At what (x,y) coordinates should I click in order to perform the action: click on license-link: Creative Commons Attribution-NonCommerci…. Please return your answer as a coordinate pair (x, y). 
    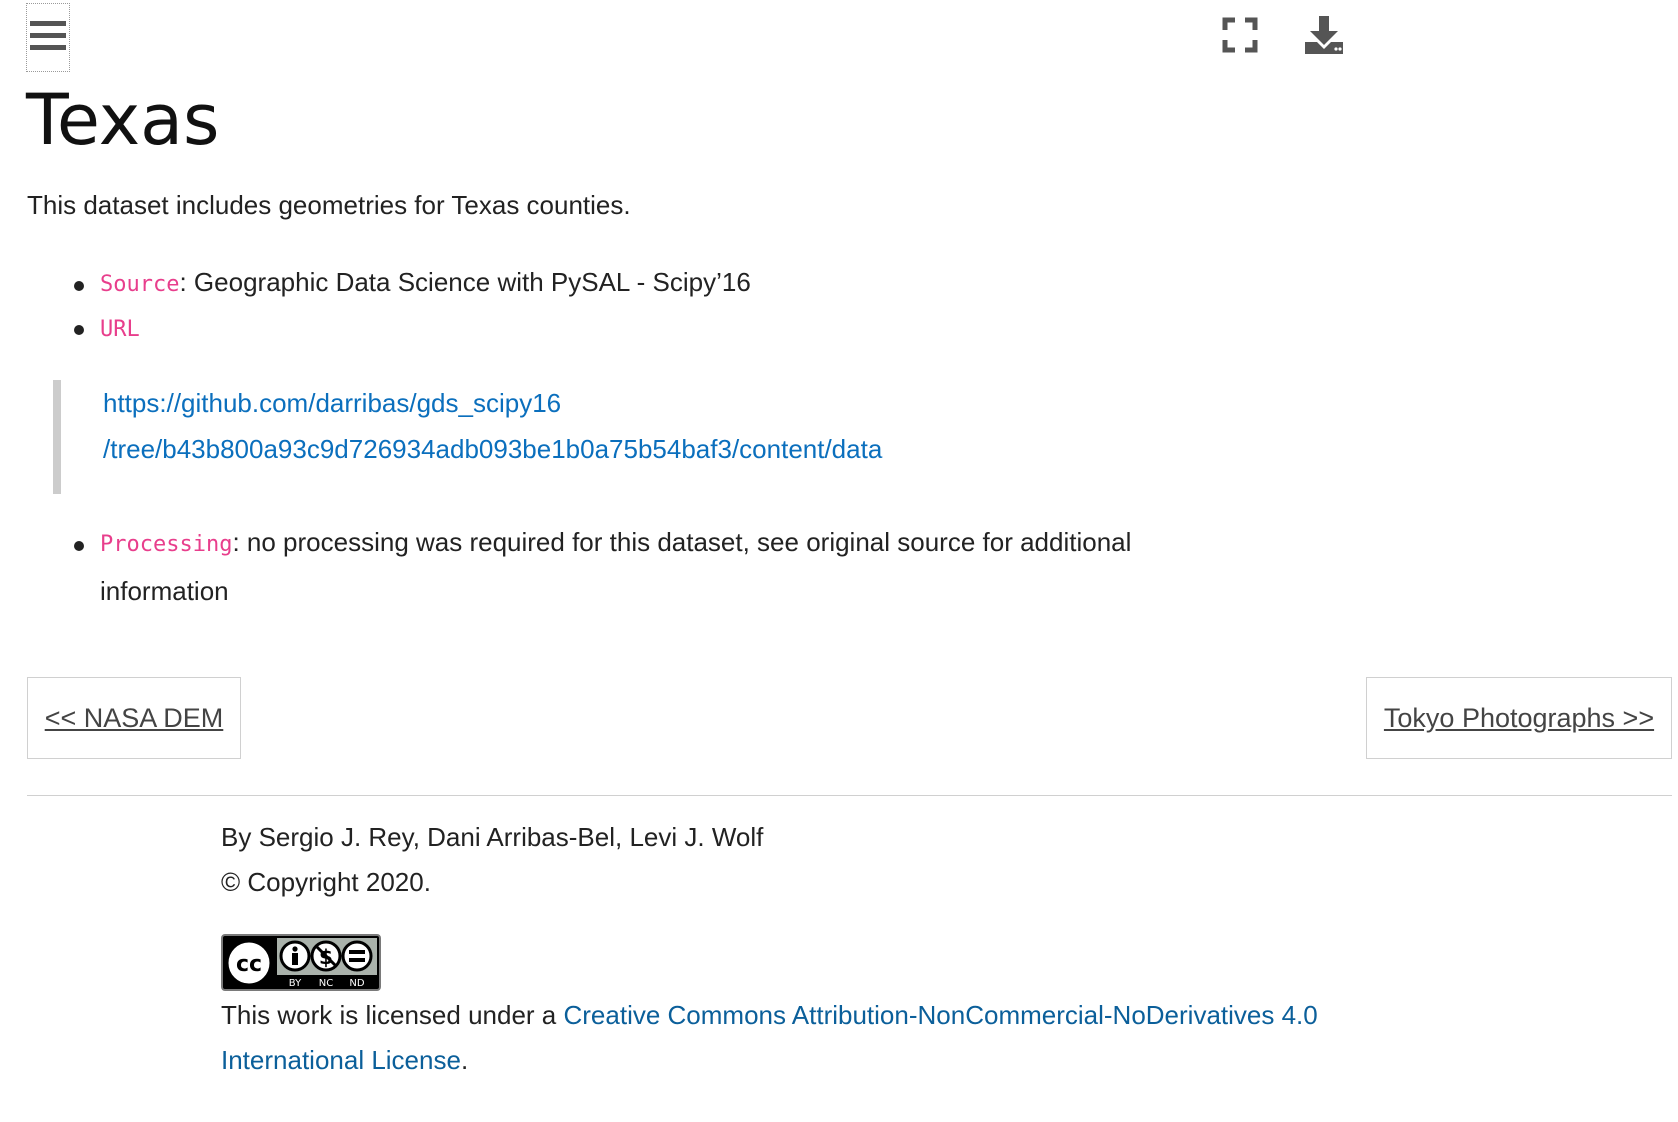
    Looking at the image, I should click on (940, 1015).